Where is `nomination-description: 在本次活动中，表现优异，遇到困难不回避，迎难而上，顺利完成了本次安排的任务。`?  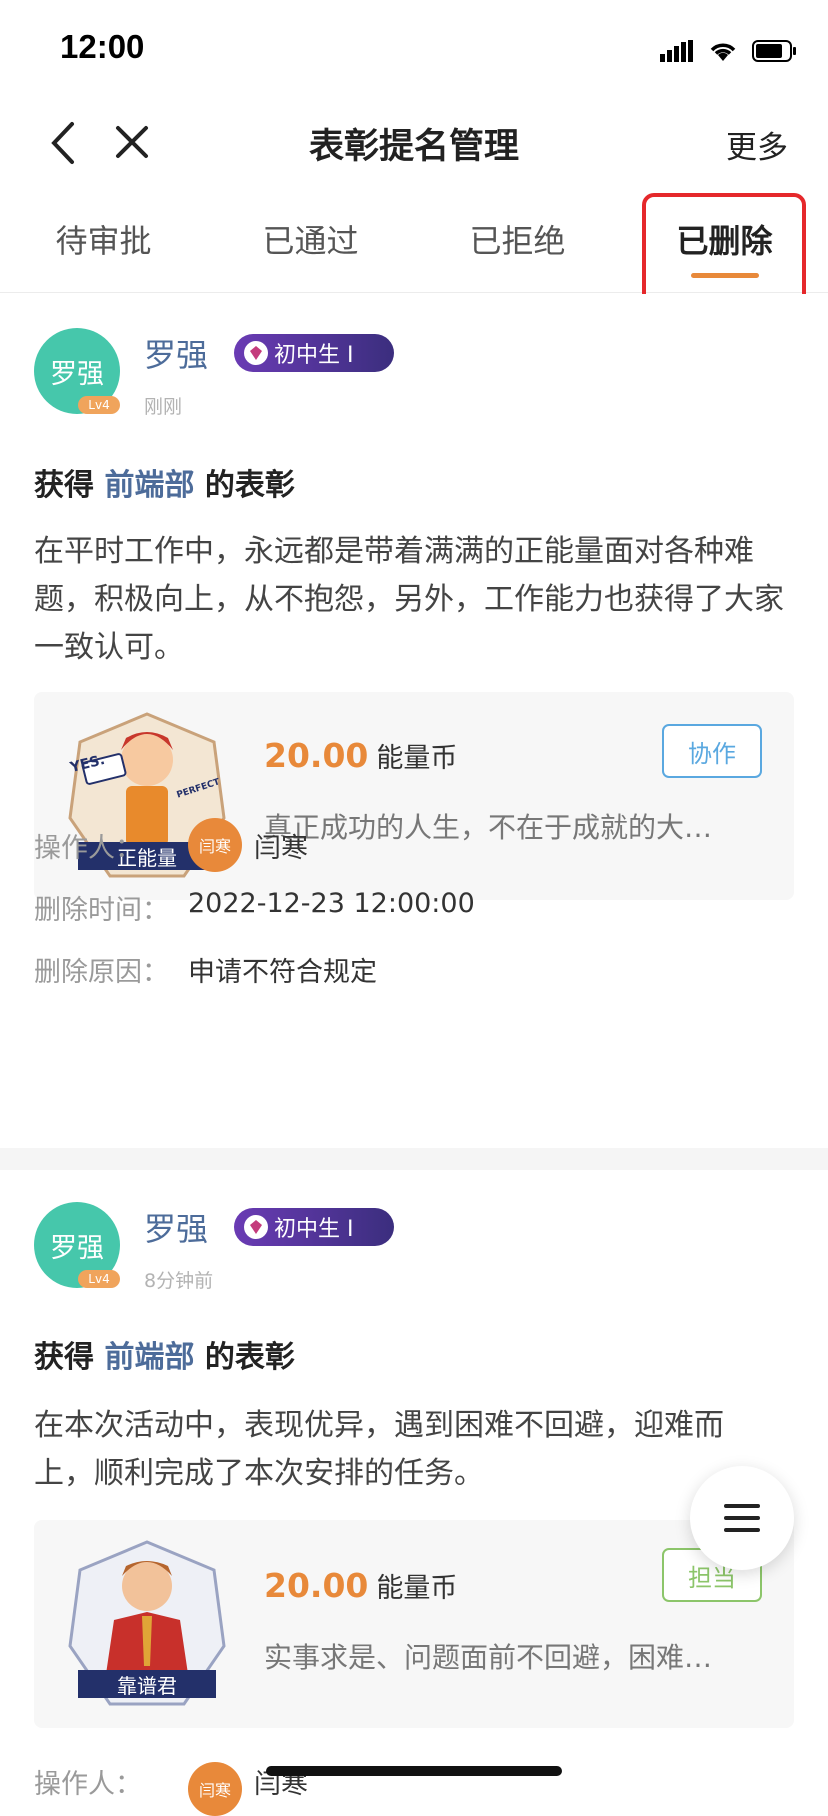 nomination-description: 在本次活动中，表现优异，遇到困难不回避，迎难而上，顺利完成了本次安排的任务。 is located at coordinates (379, 1449).